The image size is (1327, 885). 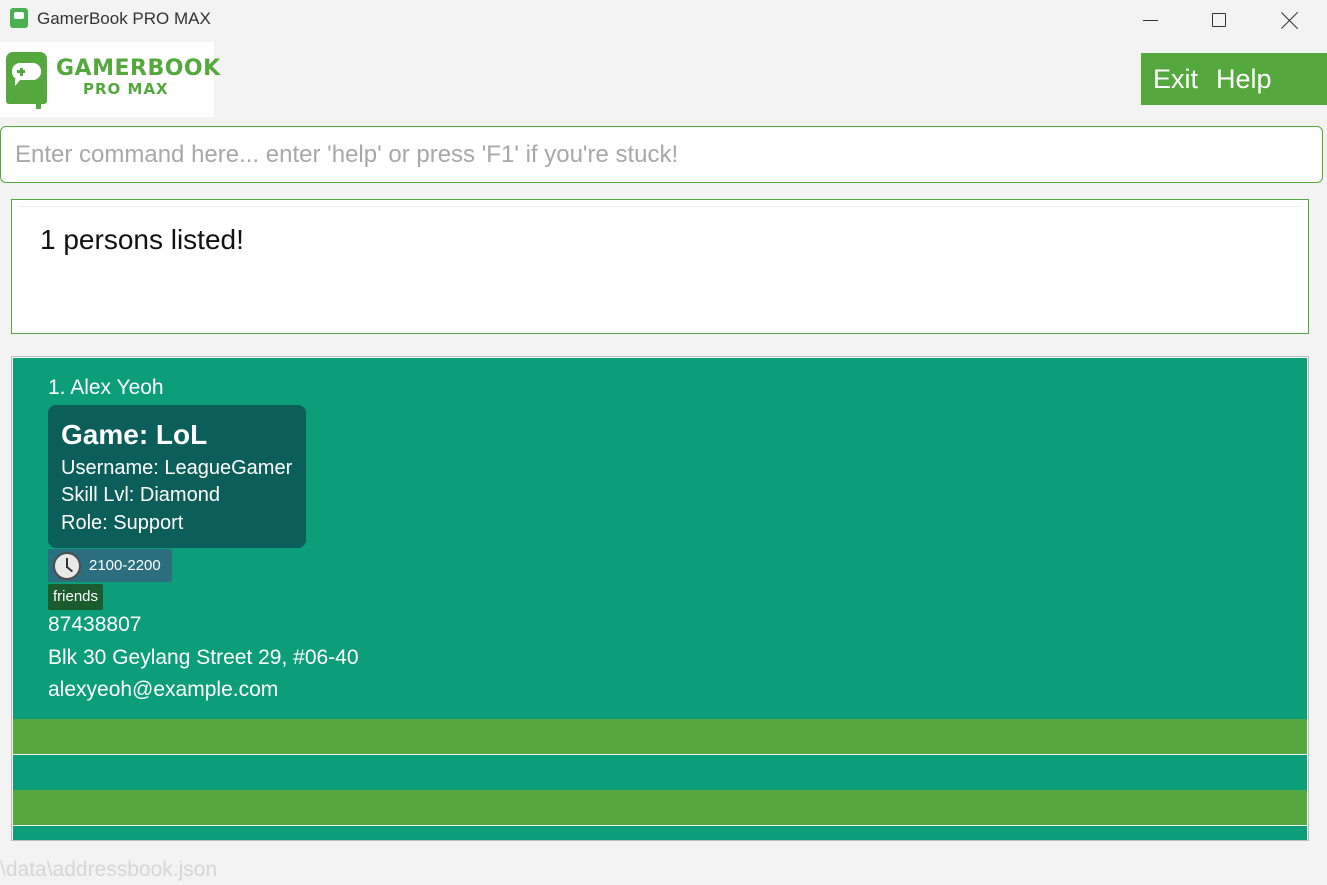 I want to click on game-skill: Skill Lvl: Diamond, so click(x=140, y=495).